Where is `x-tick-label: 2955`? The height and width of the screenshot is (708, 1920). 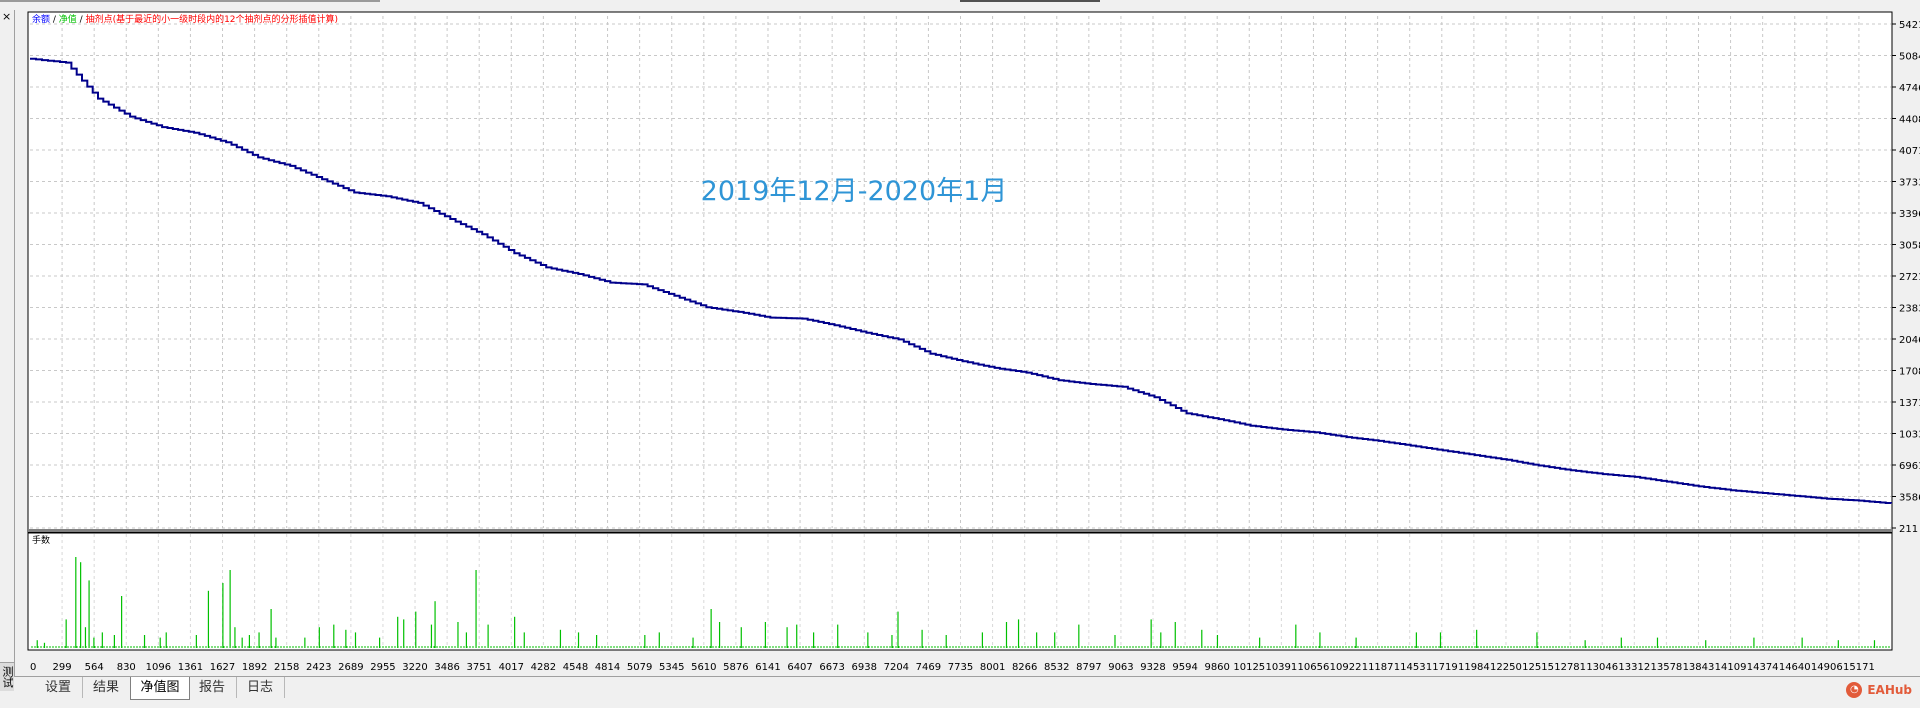
x-tick-label: 2955 is located at coordinates (382, 667).